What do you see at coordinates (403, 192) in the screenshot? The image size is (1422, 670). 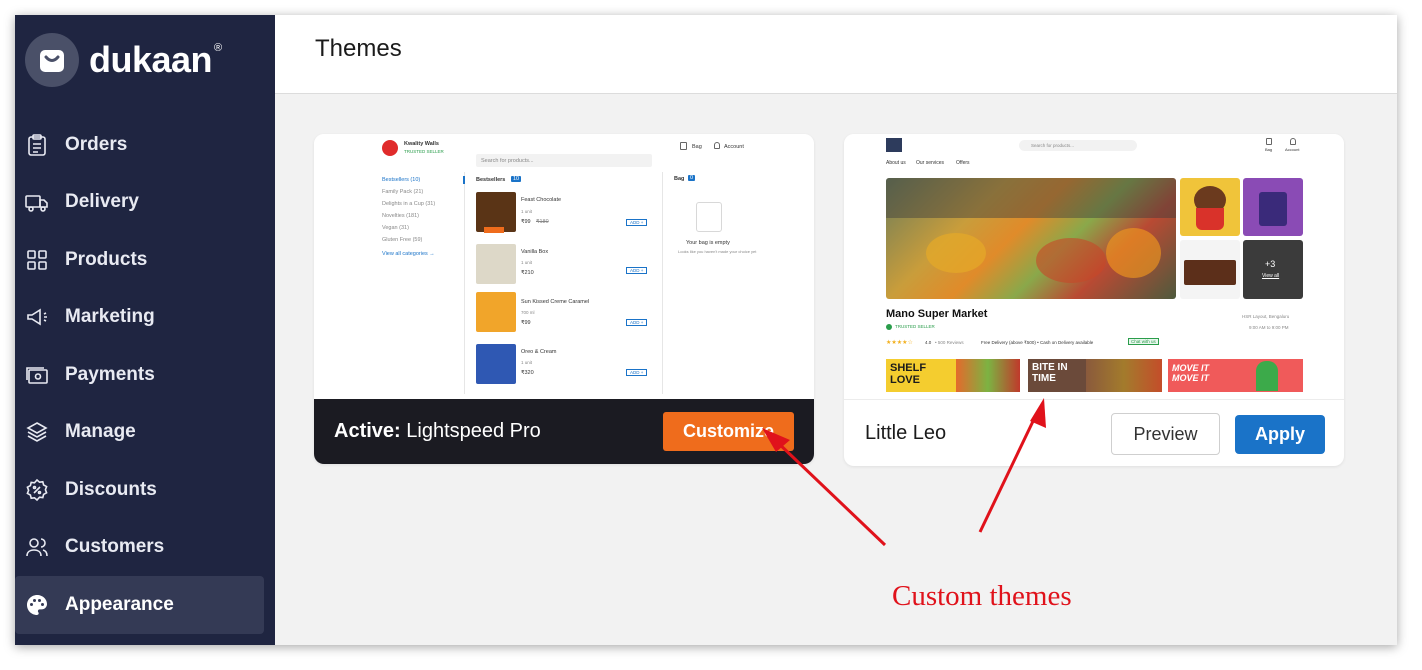 I see `preview-category: Family Pack (21)` at bounding box center [403, 192].